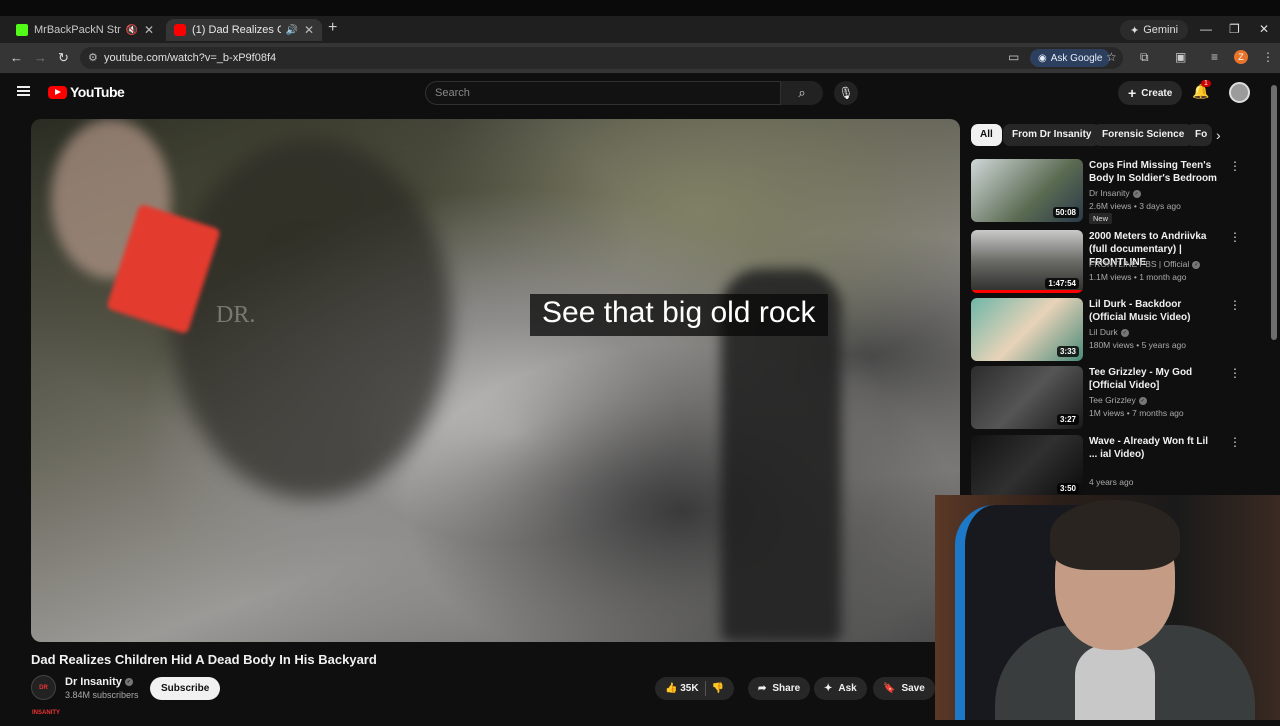  I want to click on like-count: 35K, so click(689, 688).